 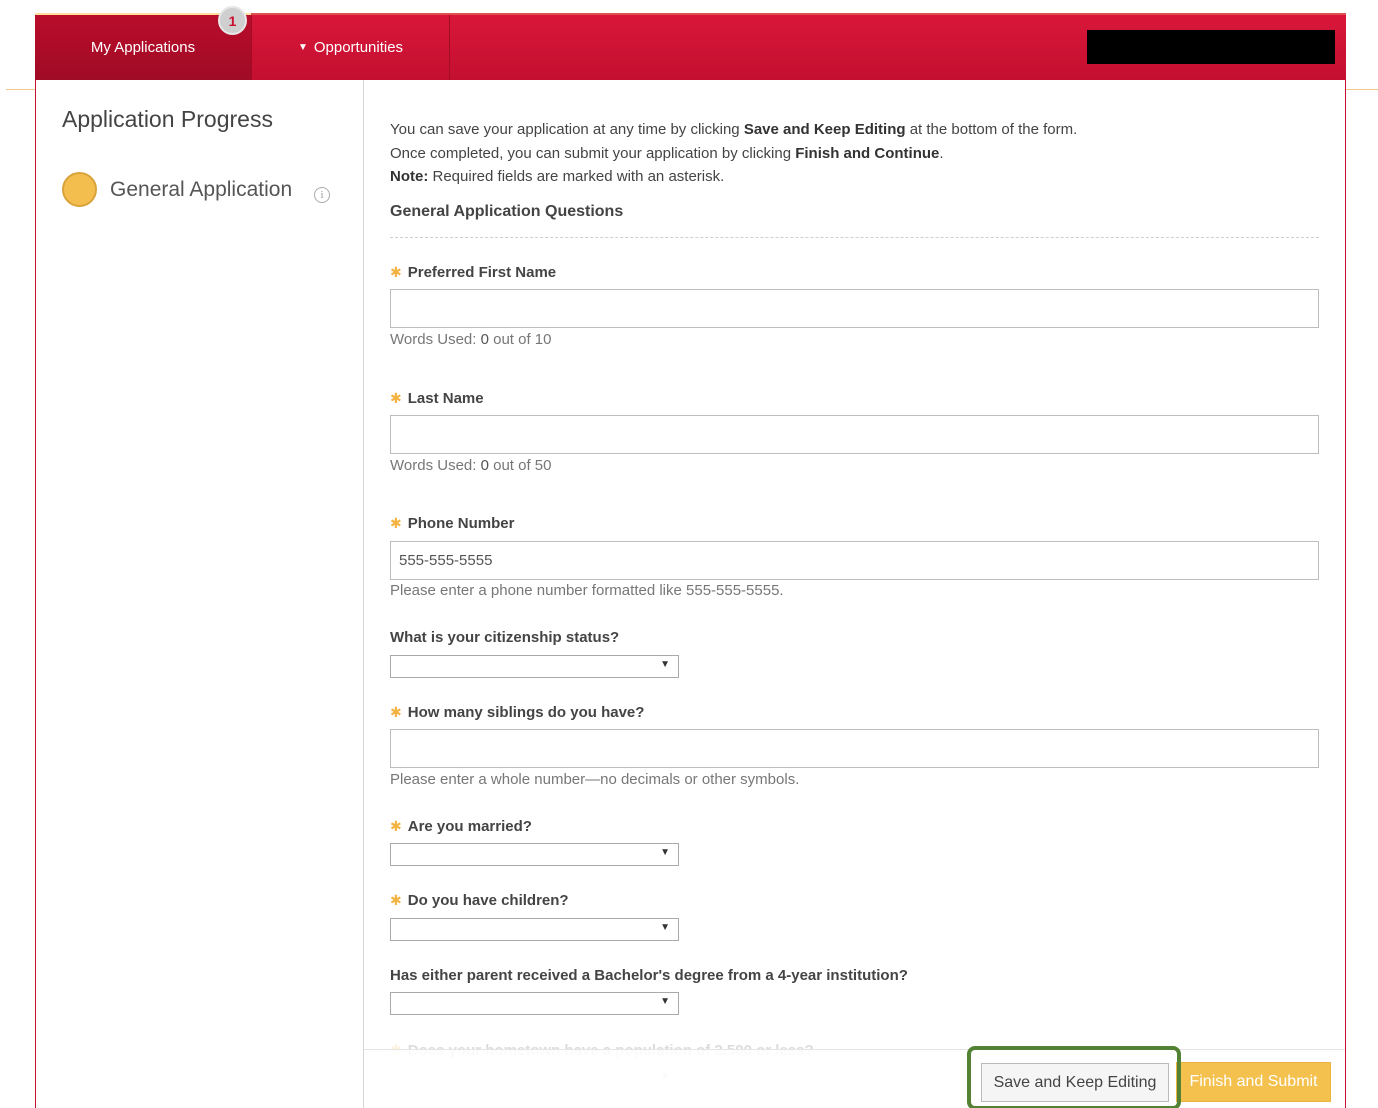 I want to click on tab-opportunities-label: Opportunities, so click(x=358, y=47).